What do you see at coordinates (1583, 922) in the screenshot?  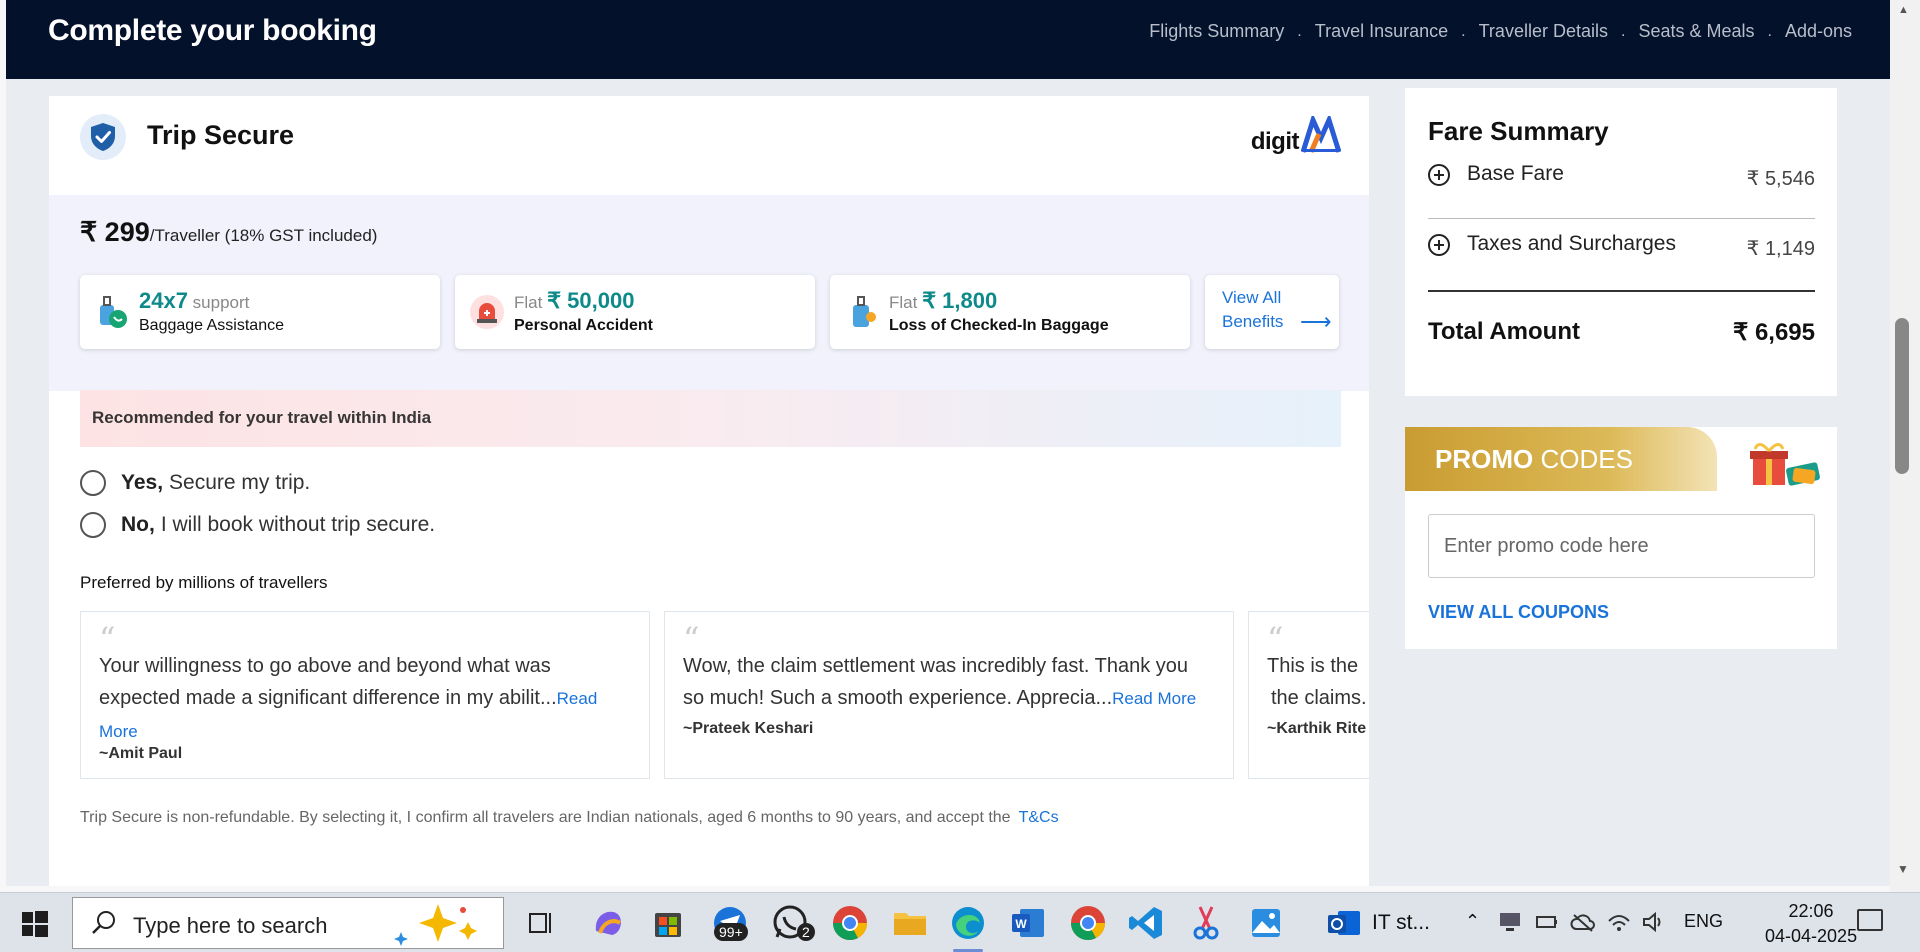 I see `onedrive-cloud-icon` at bounding box center [1583, 922].